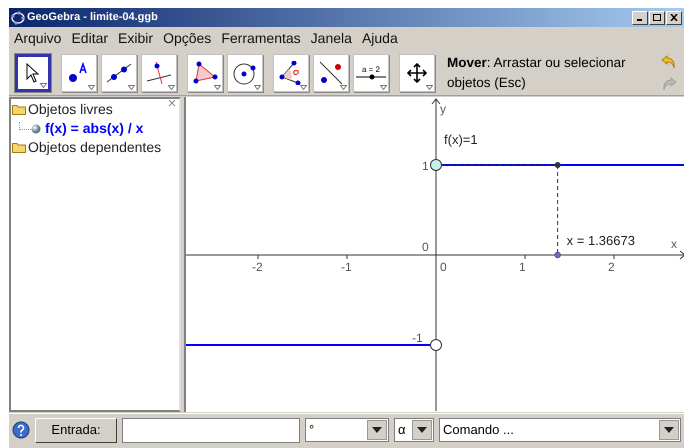  I want to click on axis-label: y, so click(443, 109).